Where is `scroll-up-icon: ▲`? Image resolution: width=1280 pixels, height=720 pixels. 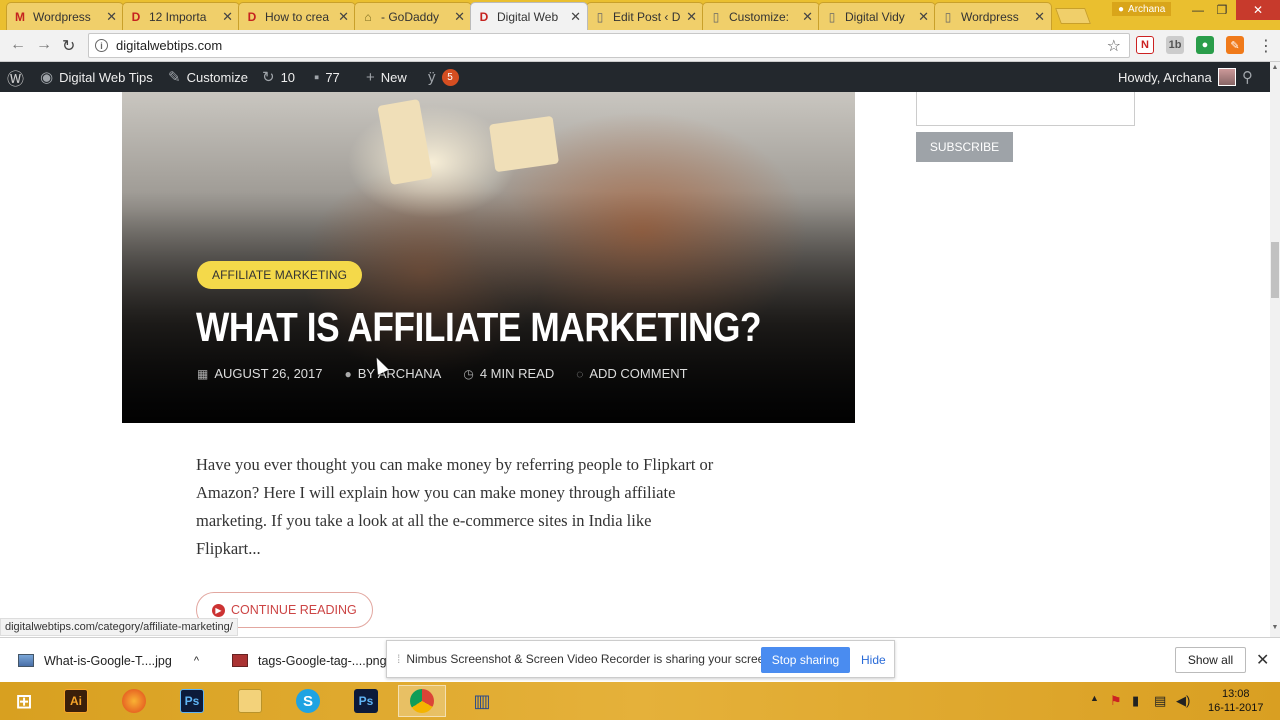 scroll-up-icon: ▲ is located at coordinates (1275, 67).